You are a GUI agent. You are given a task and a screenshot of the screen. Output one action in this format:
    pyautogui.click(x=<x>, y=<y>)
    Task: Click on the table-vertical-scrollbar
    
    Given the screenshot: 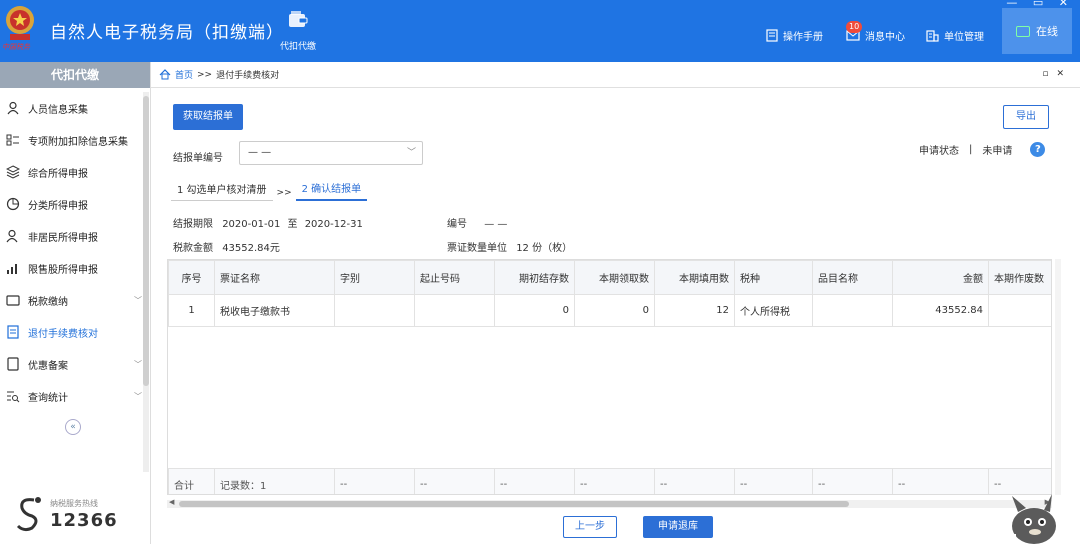 What is the action you would take?
    pyautogui.click(x=1058, y=377)
    